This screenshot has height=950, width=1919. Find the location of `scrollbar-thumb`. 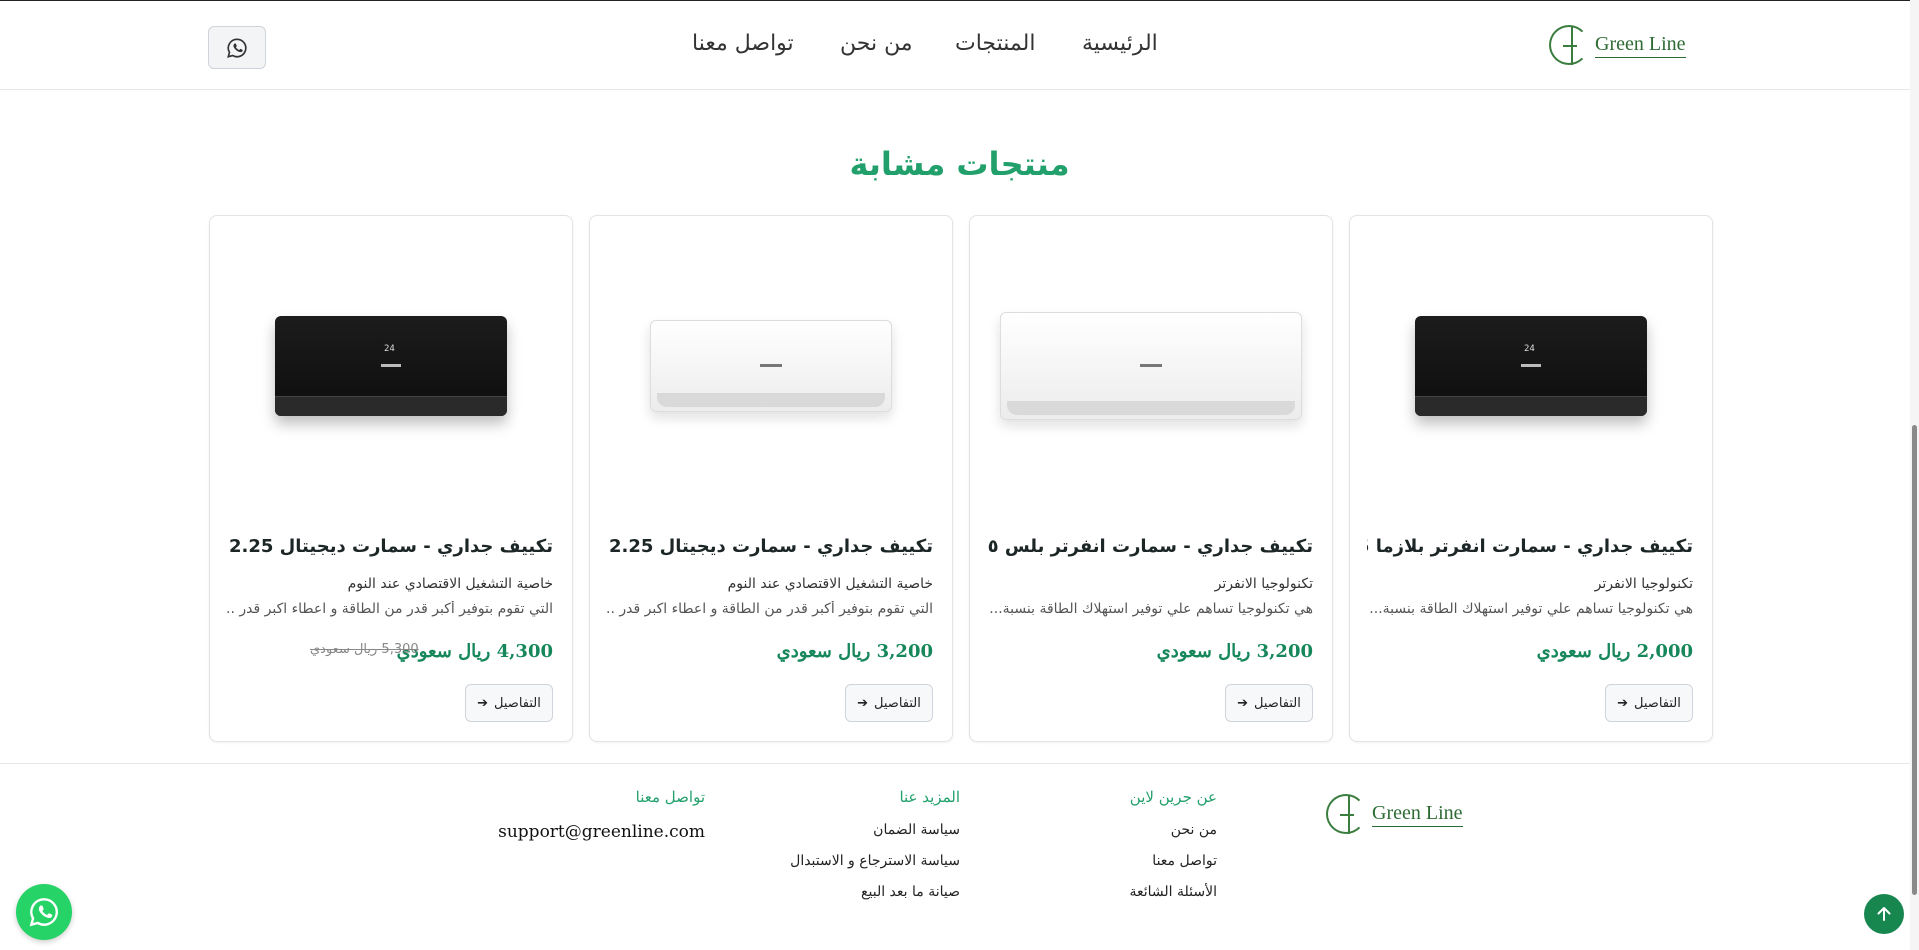

scrollbar-thumb is located at coordinates (1914, 660).